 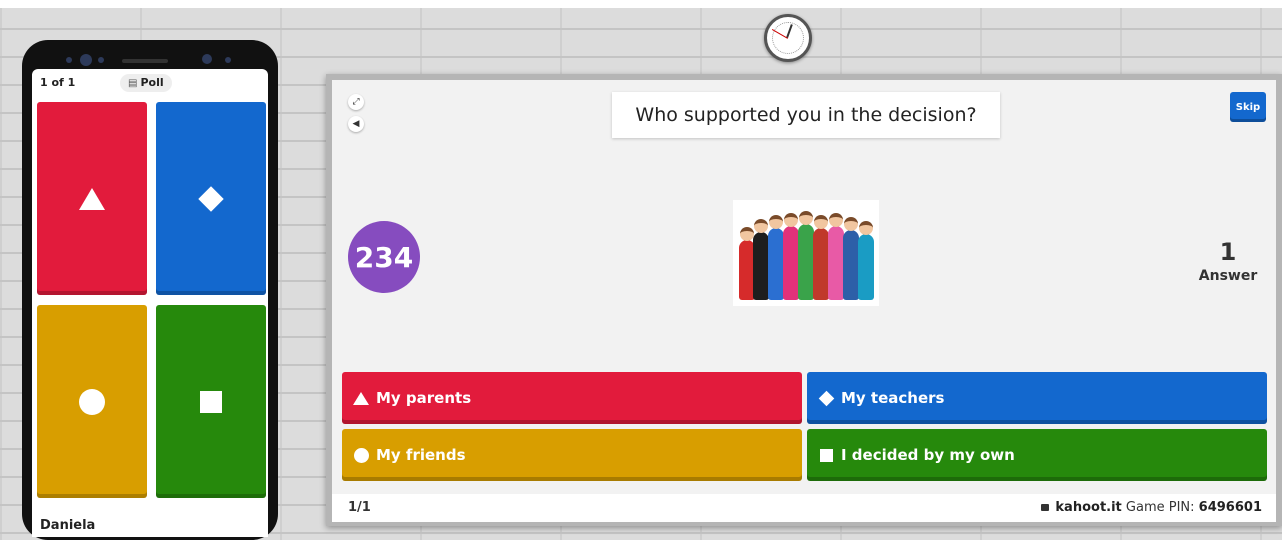 What do you see at coordinates (356, 124) in the screenshot?
I see `sound-icon: ◀` at bounding box center [356, 124].